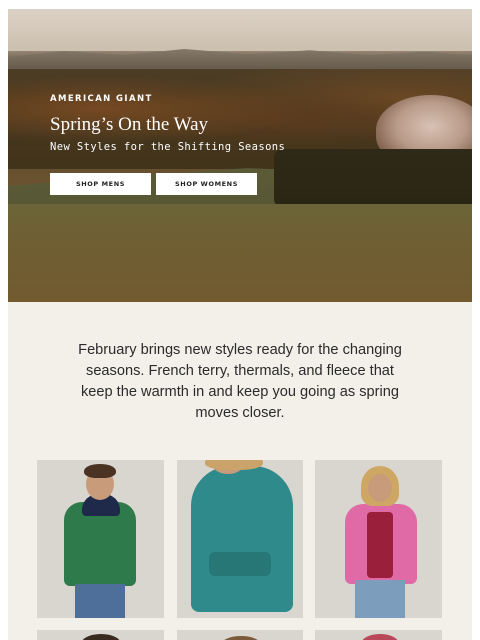  I want to click on hero-hedge, so click(373, 178).